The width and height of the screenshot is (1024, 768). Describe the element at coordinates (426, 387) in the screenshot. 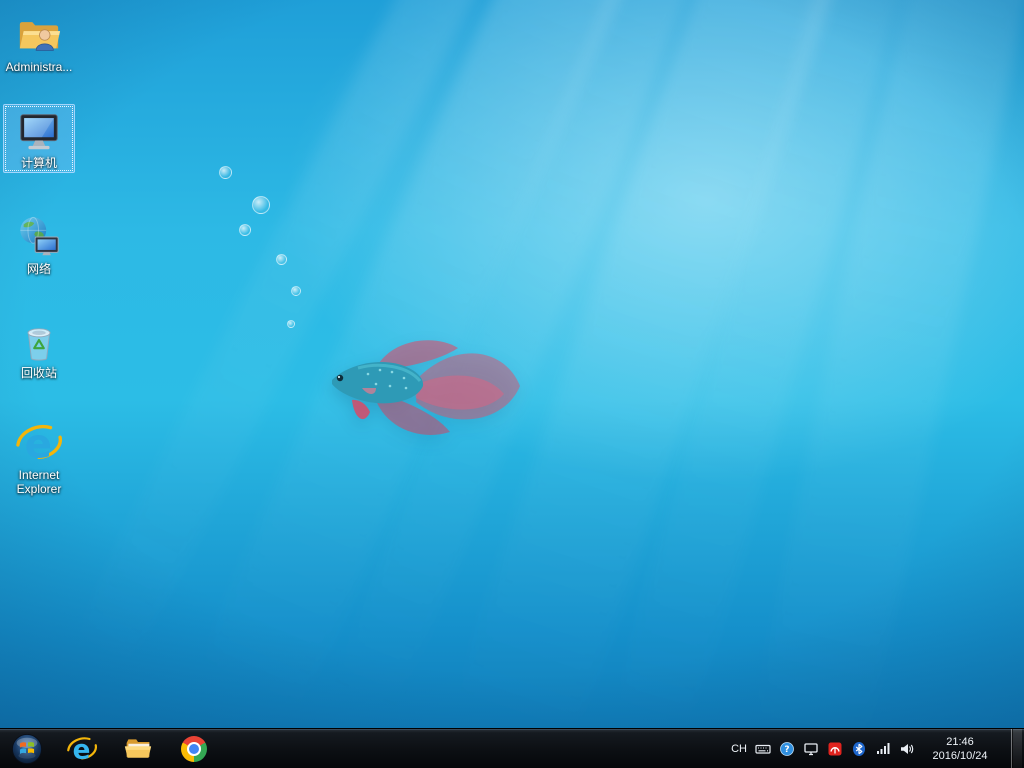

I see `betta-fish` at that location.